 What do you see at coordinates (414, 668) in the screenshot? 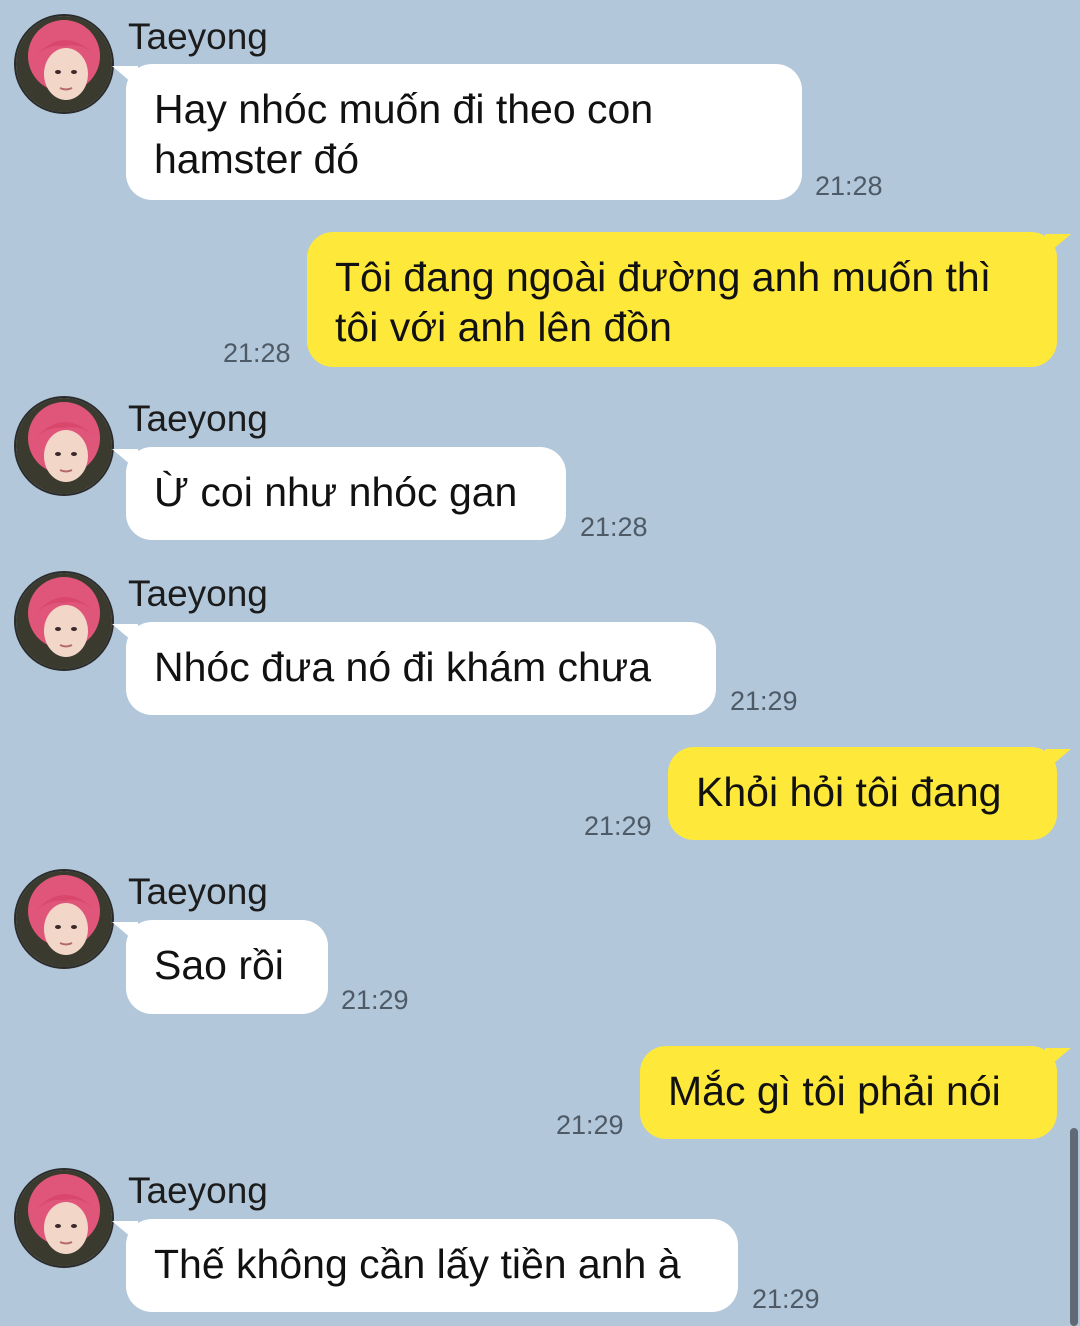
I see `incoming-message-bubble: Nhóc đưa nó đi khám chưa` at bounding box center [414, 668].